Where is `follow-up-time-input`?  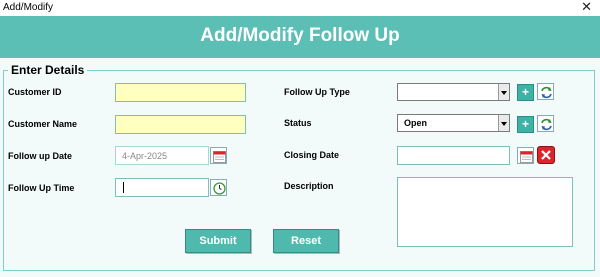
follow-up-time-input is located at coordinates (162, 187).